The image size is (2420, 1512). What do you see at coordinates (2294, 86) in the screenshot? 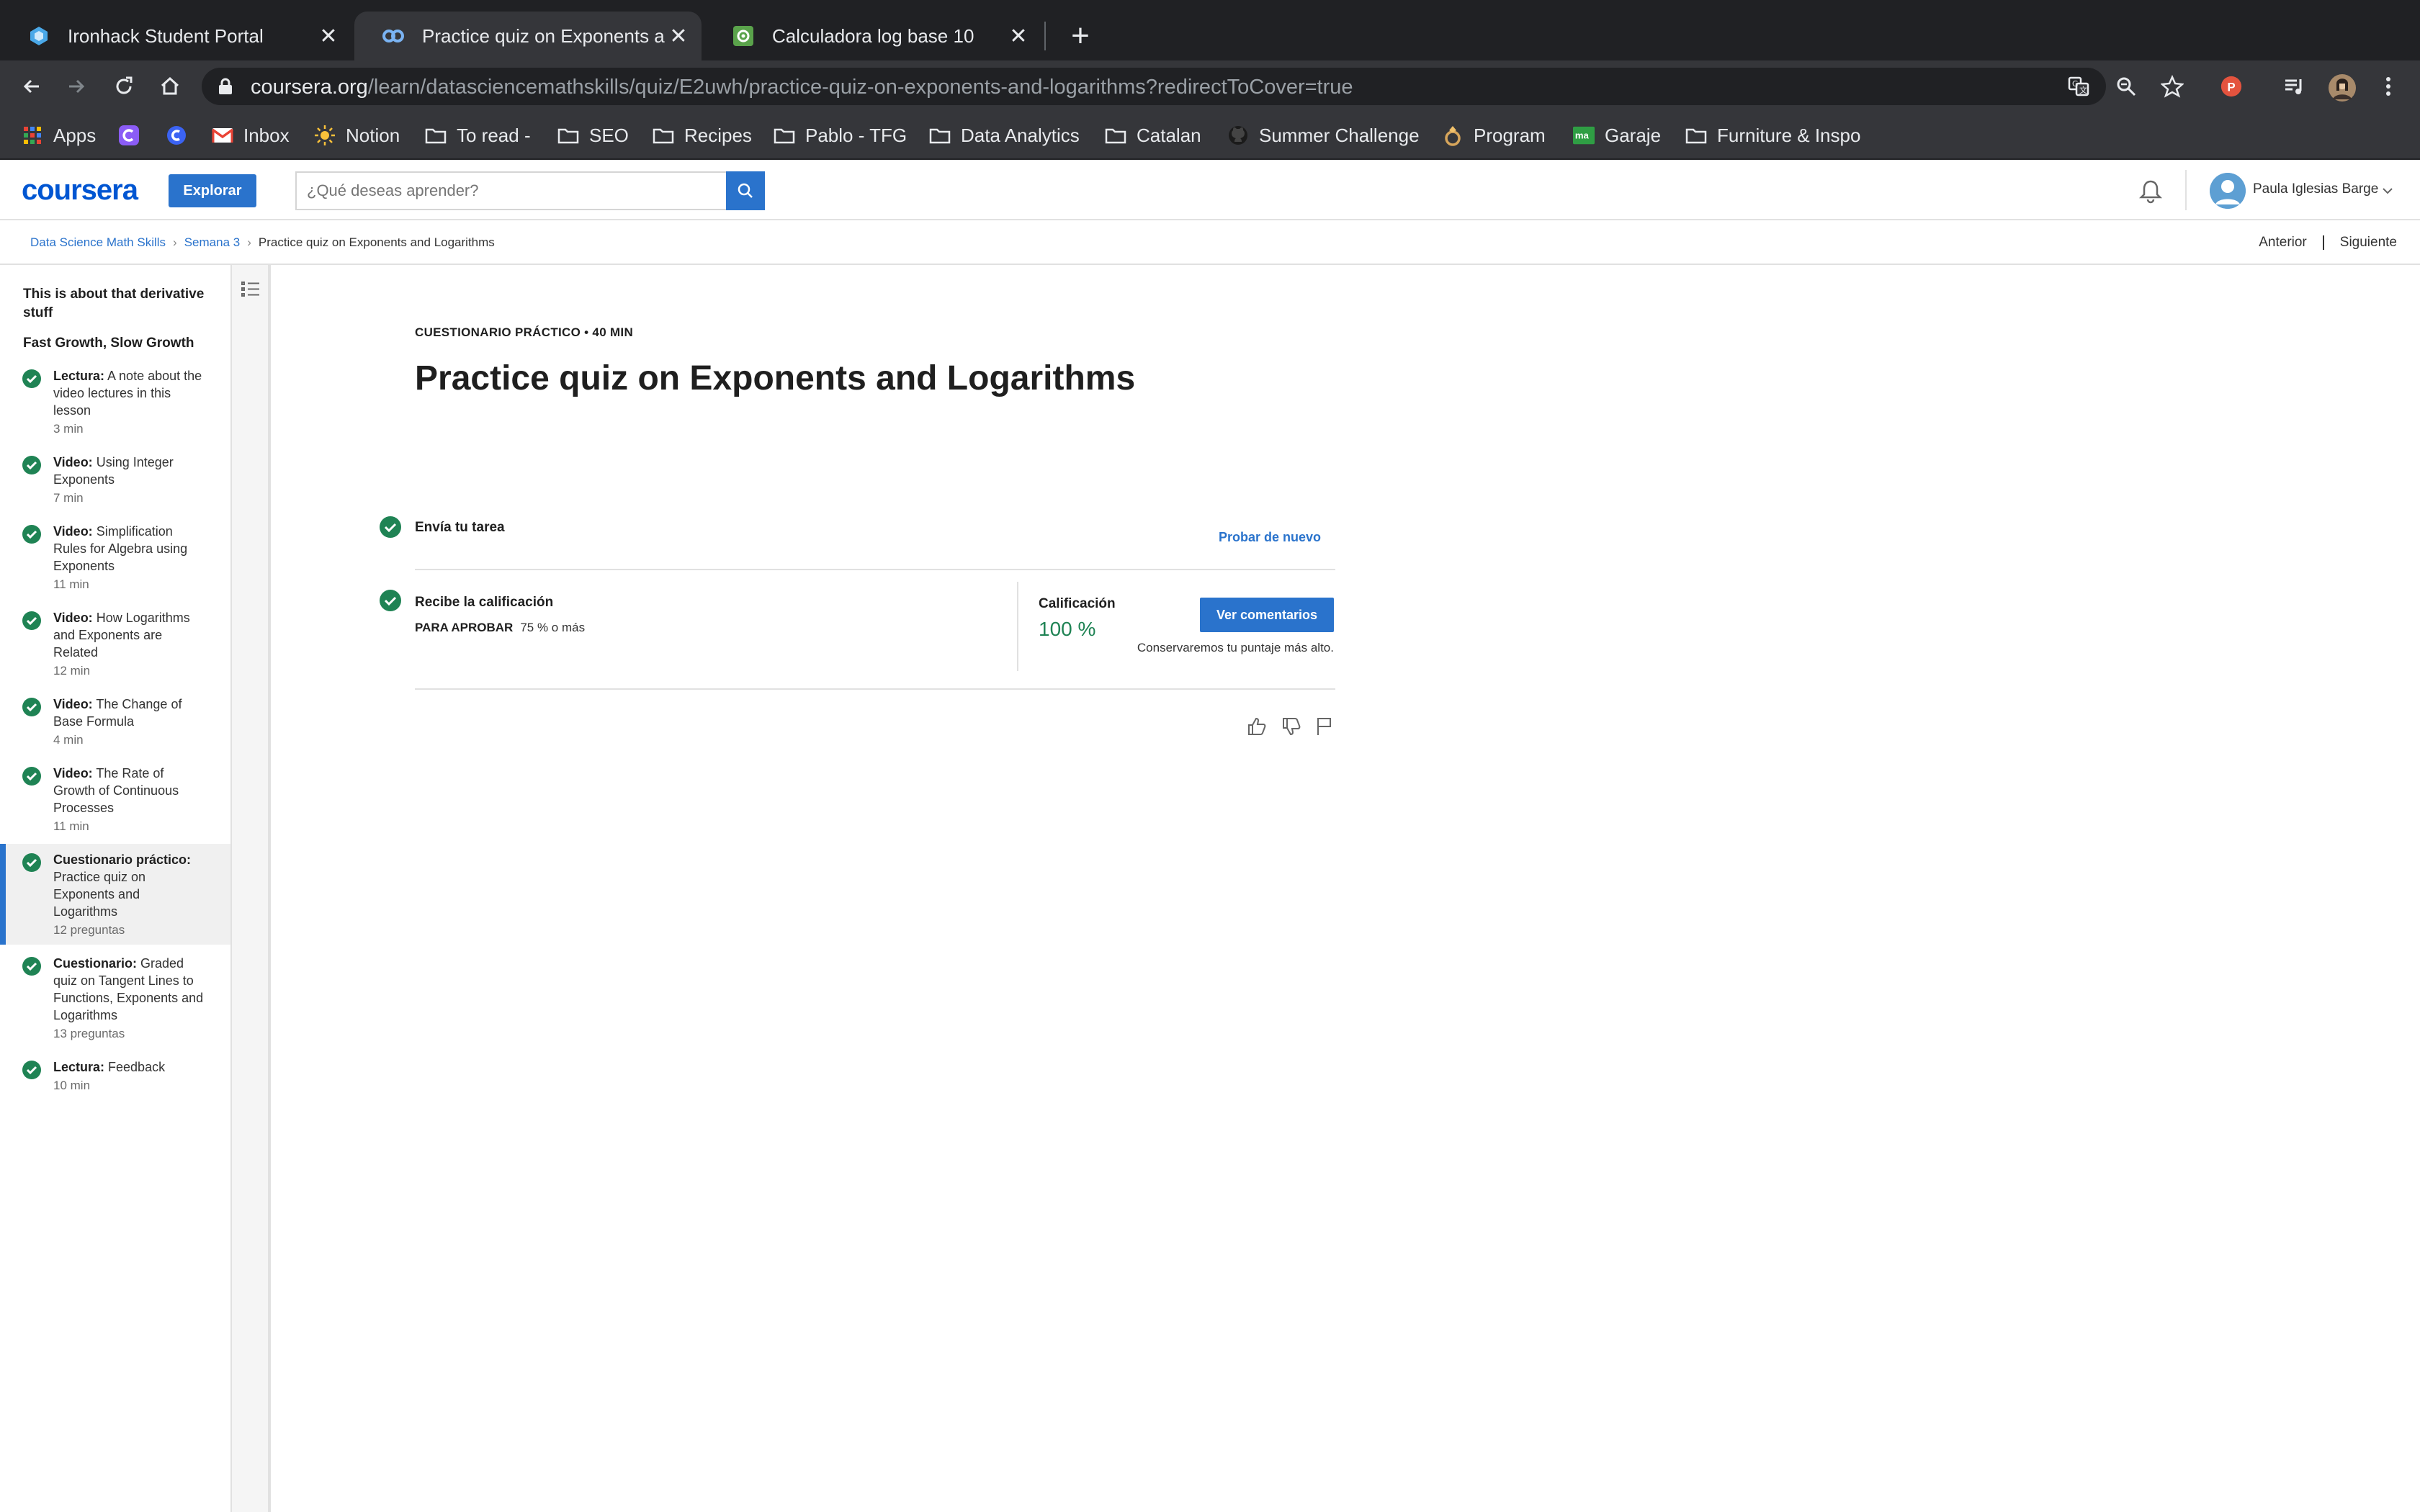
I see `media-queue-icon` at bounding box center [2294, 86].